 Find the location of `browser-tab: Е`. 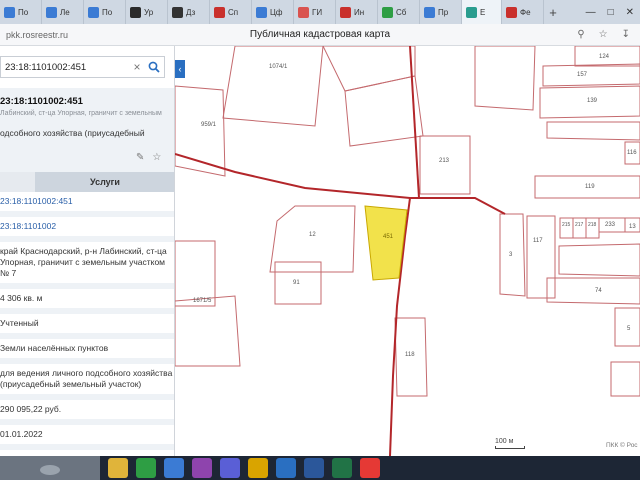

browser-tab: Е is located at coordinates (482, 12).